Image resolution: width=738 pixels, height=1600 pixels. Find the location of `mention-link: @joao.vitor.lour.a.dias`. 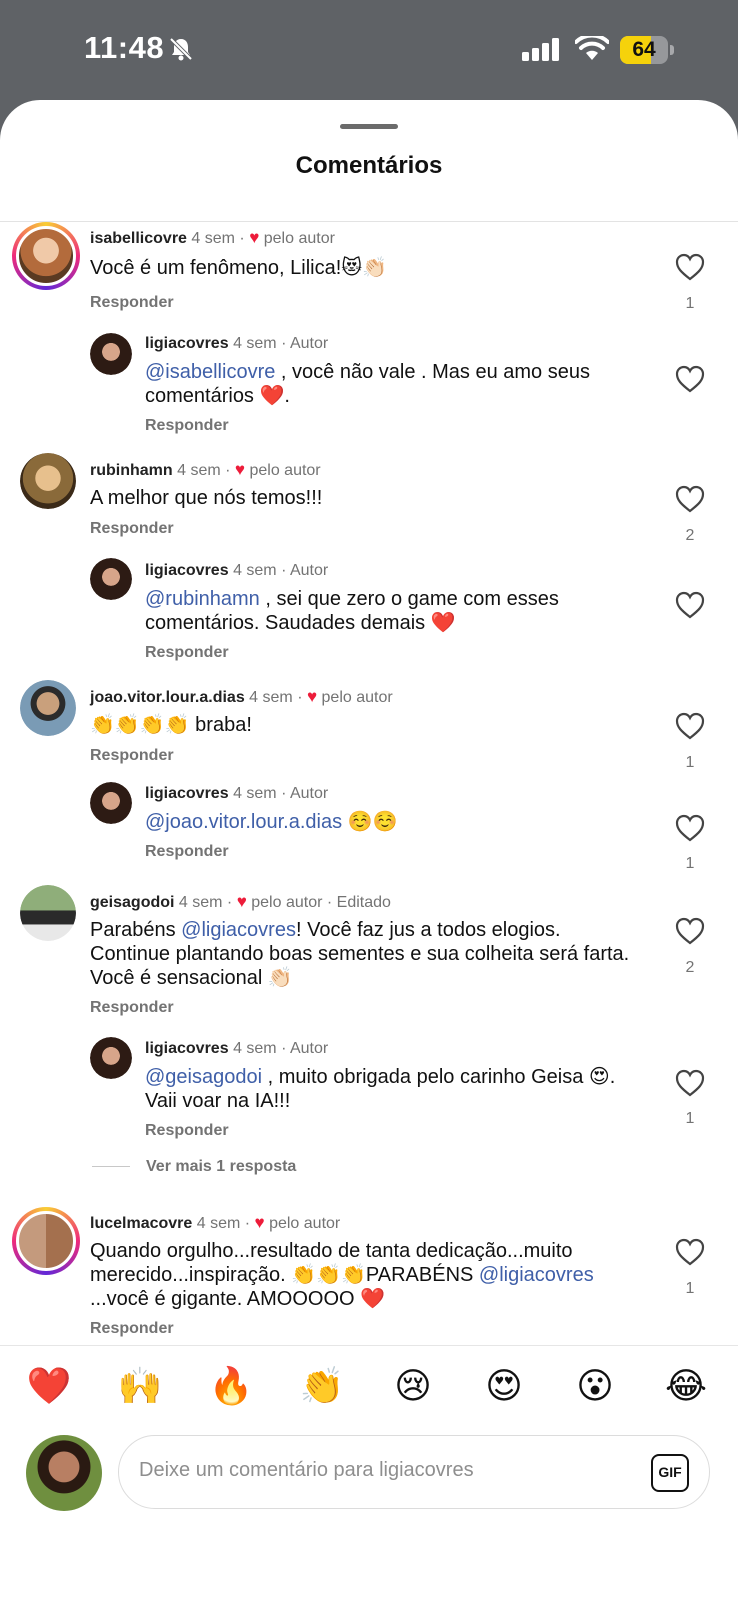

mention-link: @joao.vitor.lour.a.dias is located at coordinates (243, 822).